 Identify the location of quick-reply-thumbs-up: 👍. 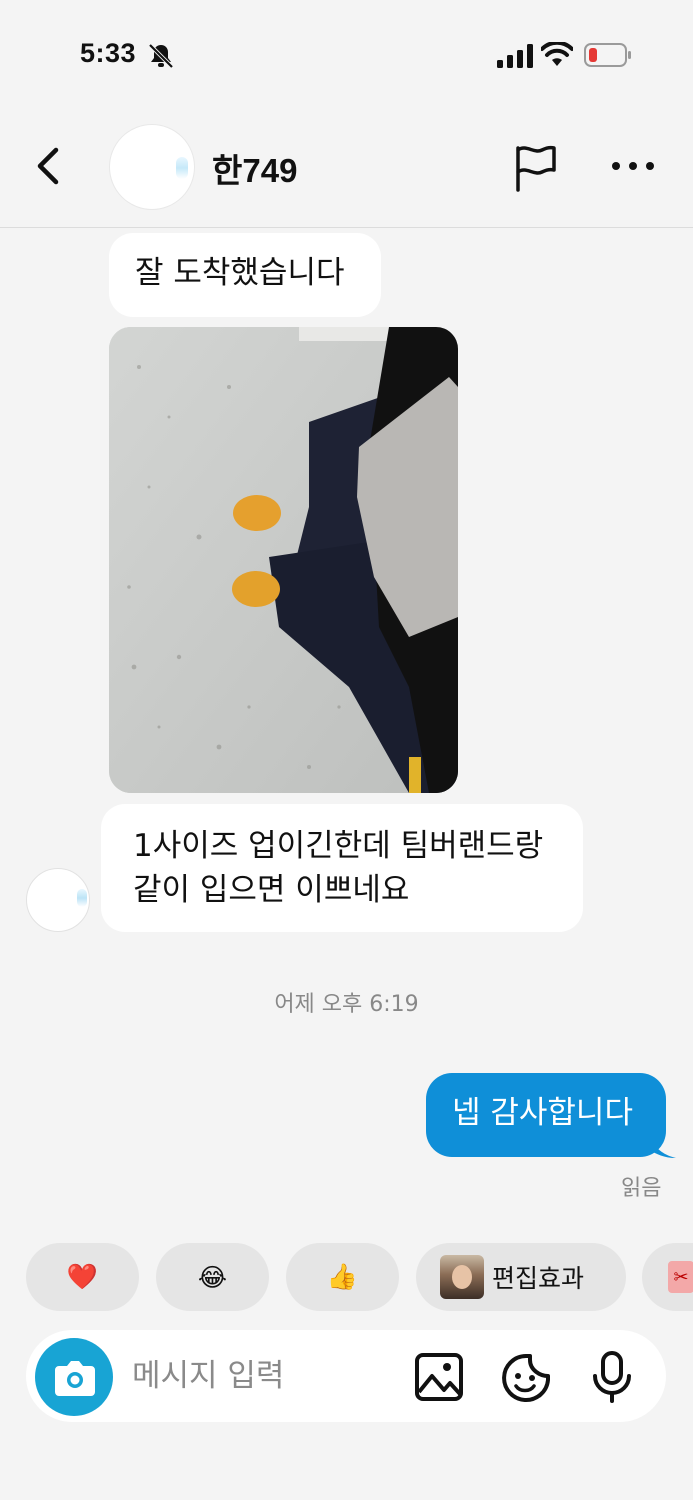
(342, 1277).